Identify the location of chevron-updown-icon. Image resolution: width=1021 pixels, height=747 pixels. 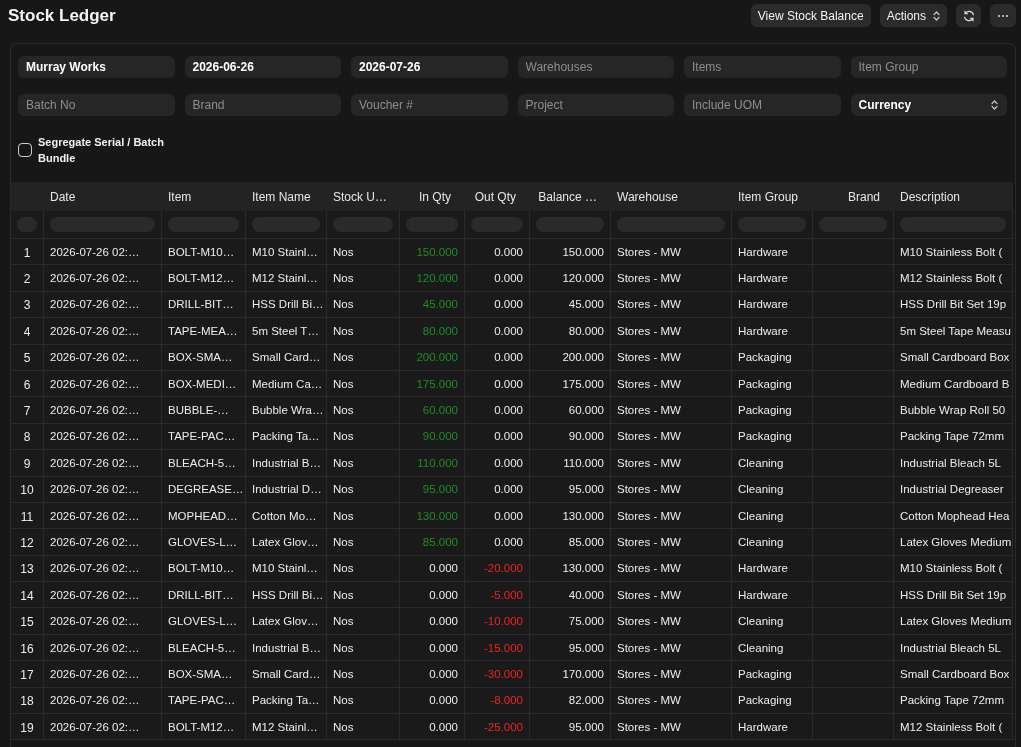
(994, 105).